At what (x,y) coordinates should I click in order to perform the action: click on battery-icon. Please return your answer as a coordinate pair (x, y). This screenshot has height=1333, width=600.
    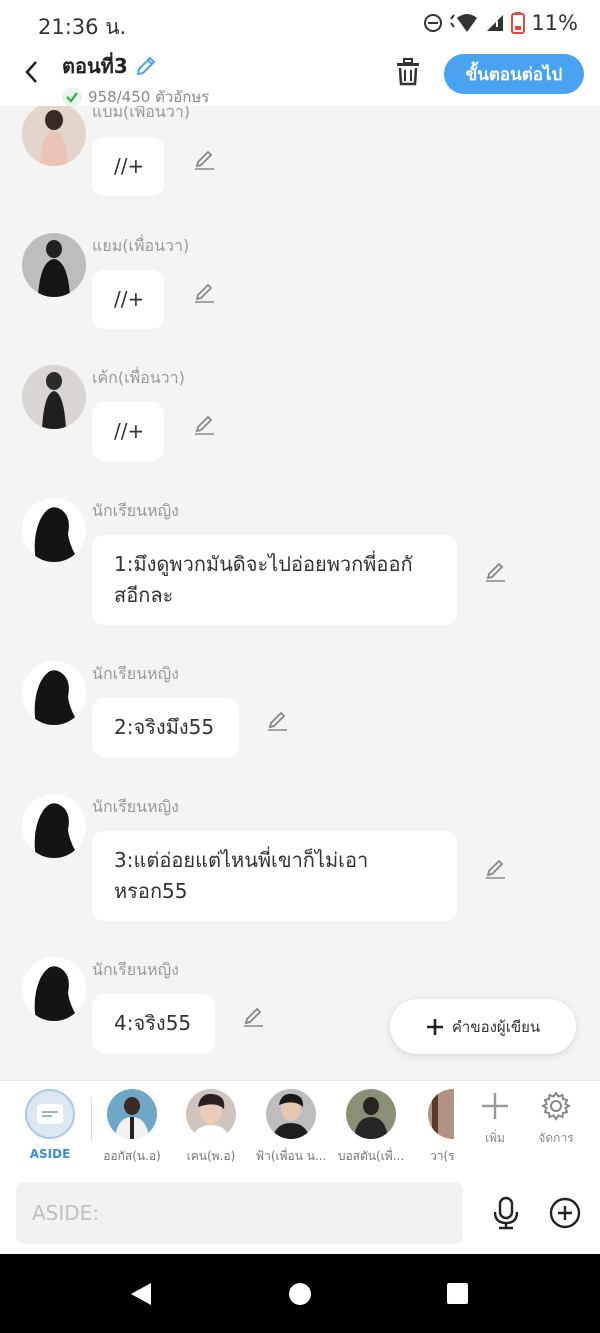
    Looking at the image, I should click on (518, 23).